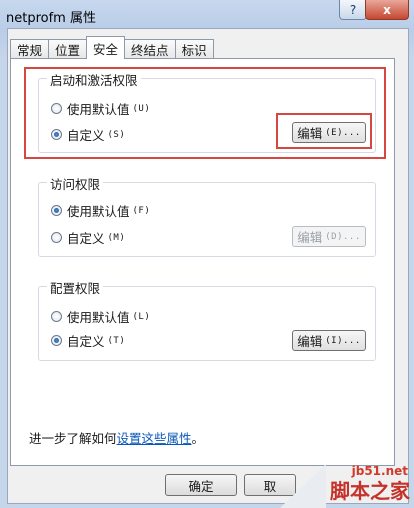  What do you see at coordinates (154, 438) in the screenshot?
I see `learn-more-link: 设置这些属性` at bounding box center [154, 438].